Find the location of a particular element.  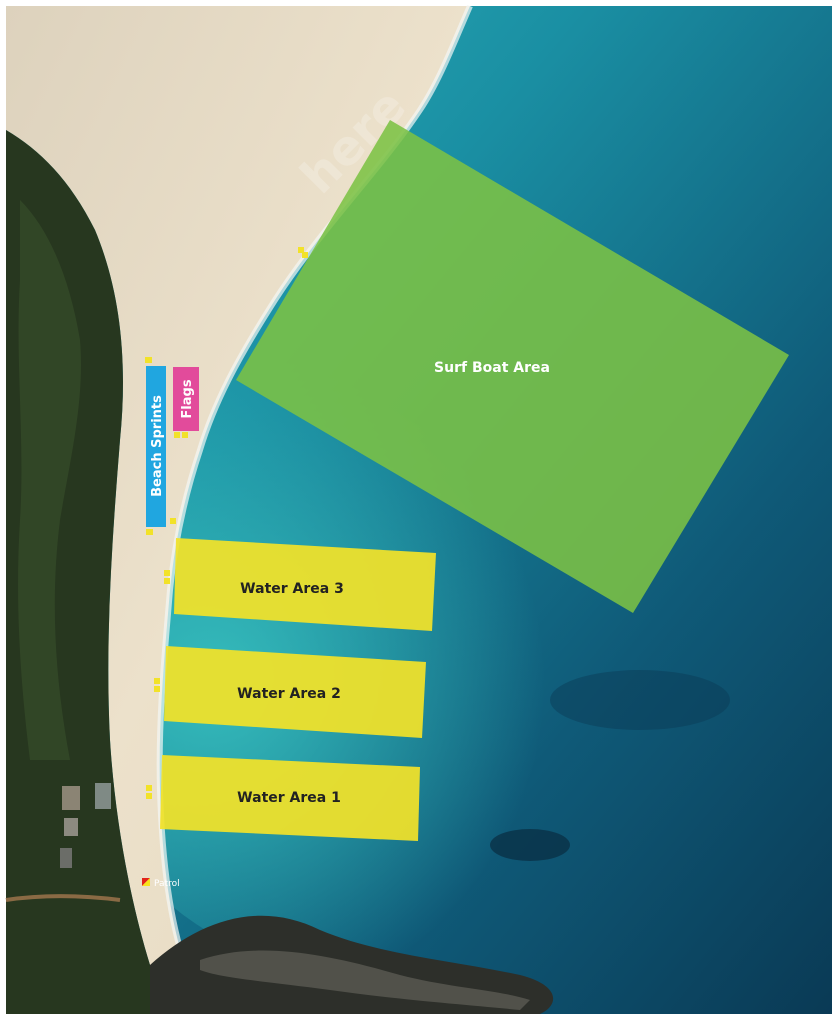

zone-water-area-1: Water Area 1 is located at coordinates (290, 798).